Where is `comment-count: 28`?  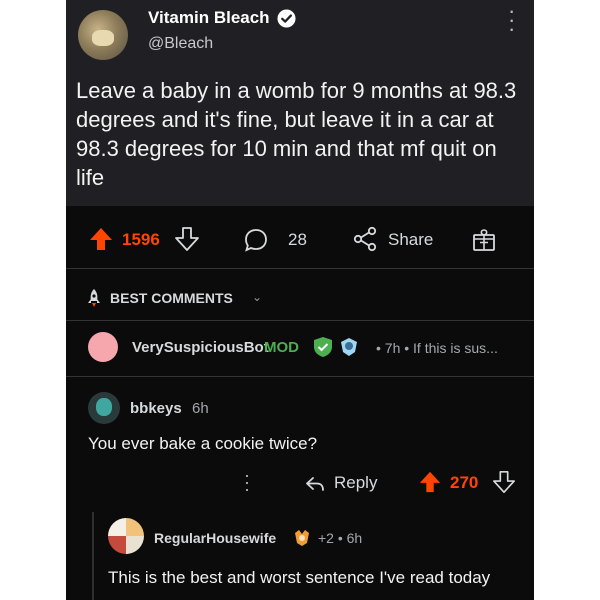 comment-count: 28 is located at coordinates (297, 239).